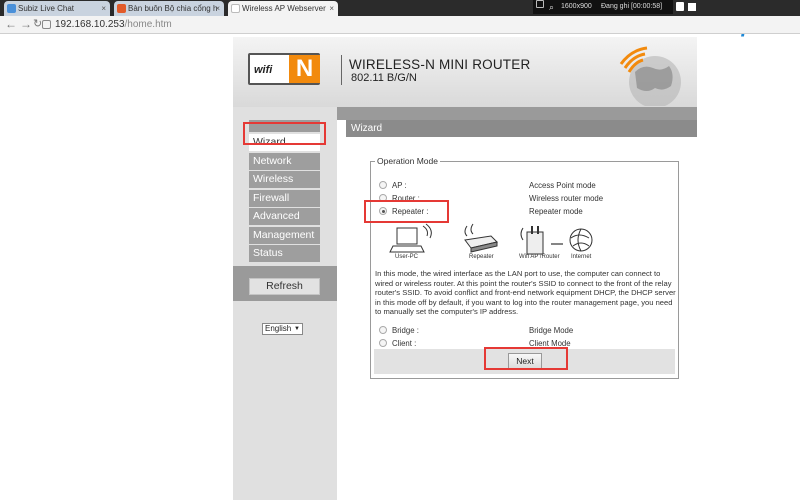 This screenshot has height=500, width=800. I want to click on diagram-label-user-pc: User-PC, so click(407, 257).